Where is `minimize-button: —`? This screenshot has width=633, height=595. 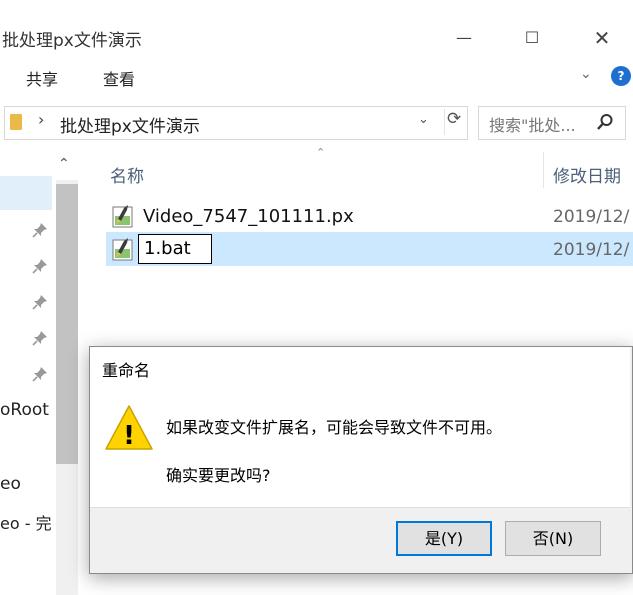
minimize-button: — is located at coordinates (464, 38).